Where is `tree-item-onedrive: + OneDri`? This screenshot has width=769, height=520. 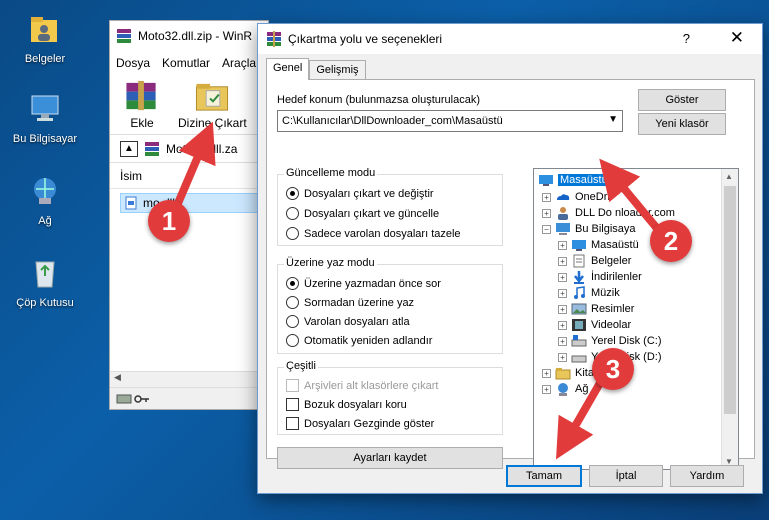 tree-item-onedrive: + OneDri is located at coordinates (576, 197).